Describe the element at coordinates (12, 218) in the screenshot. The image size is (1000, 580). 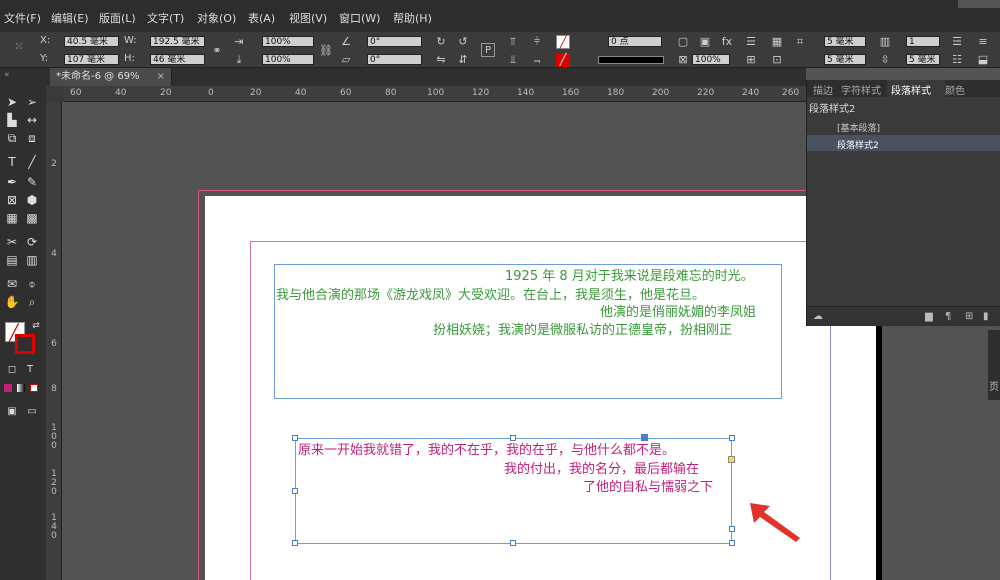
I see `grid-tool-icon: ▦` at that location.